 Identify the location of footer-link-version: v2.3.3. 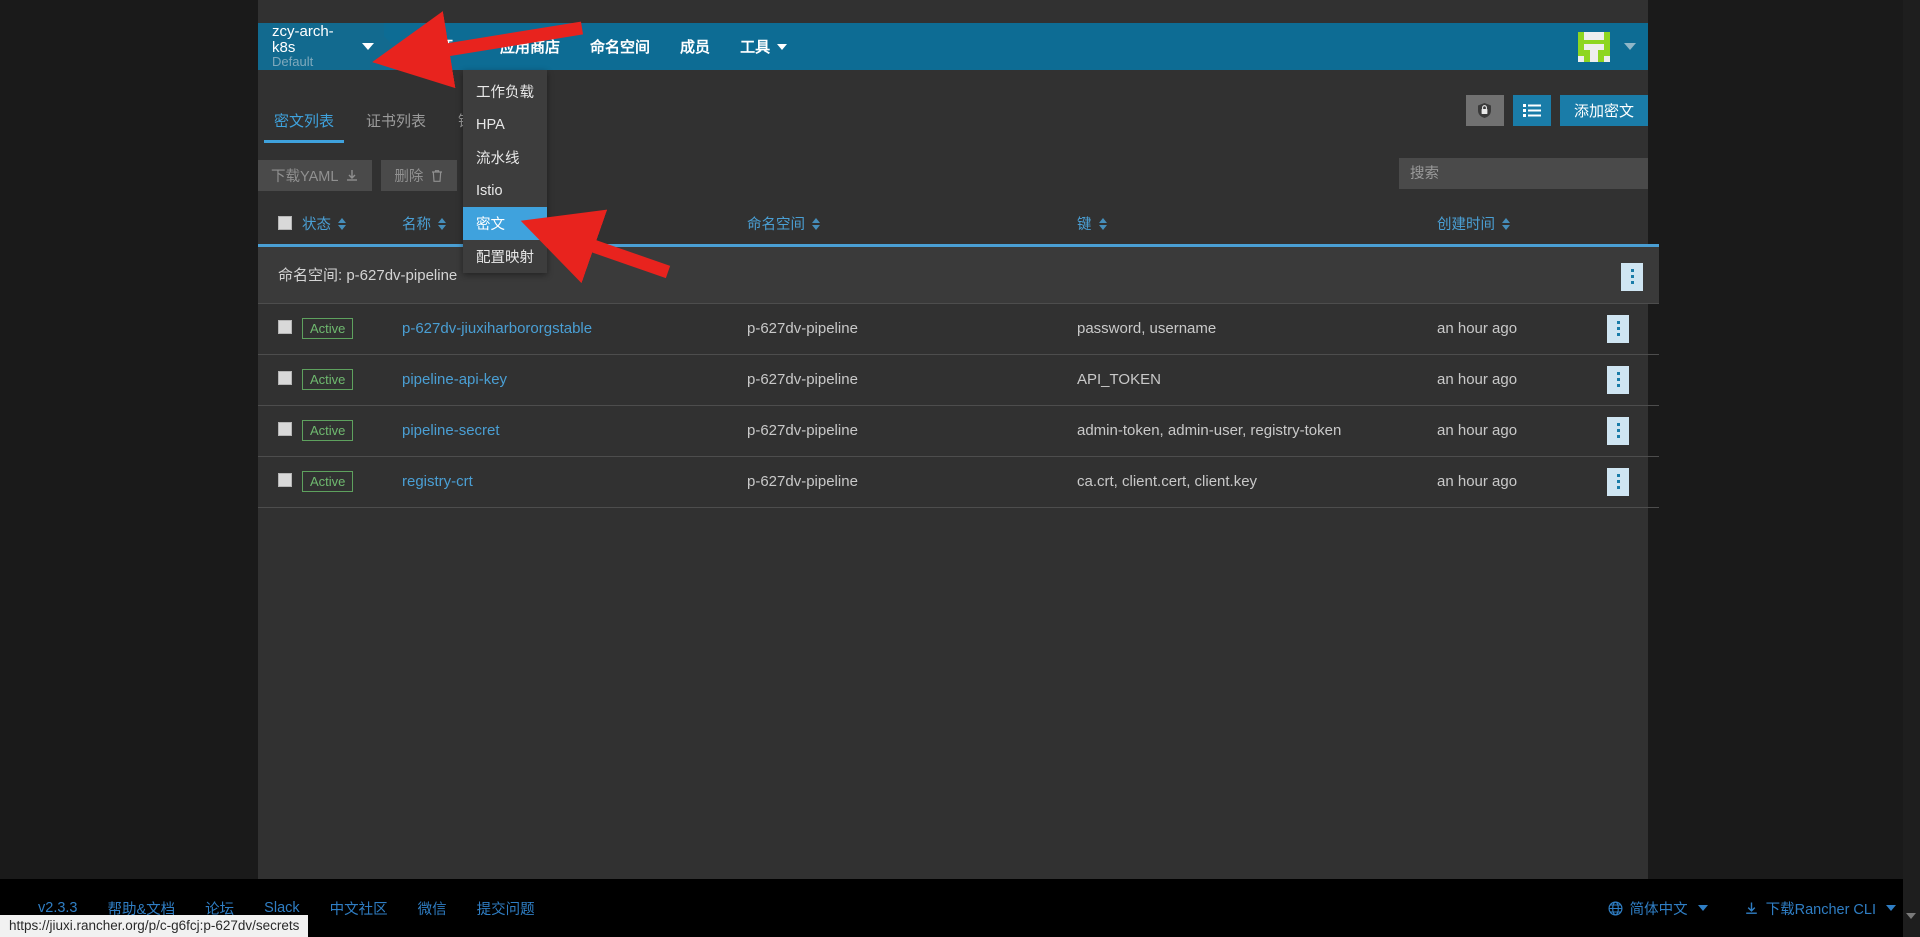
(58, 908).